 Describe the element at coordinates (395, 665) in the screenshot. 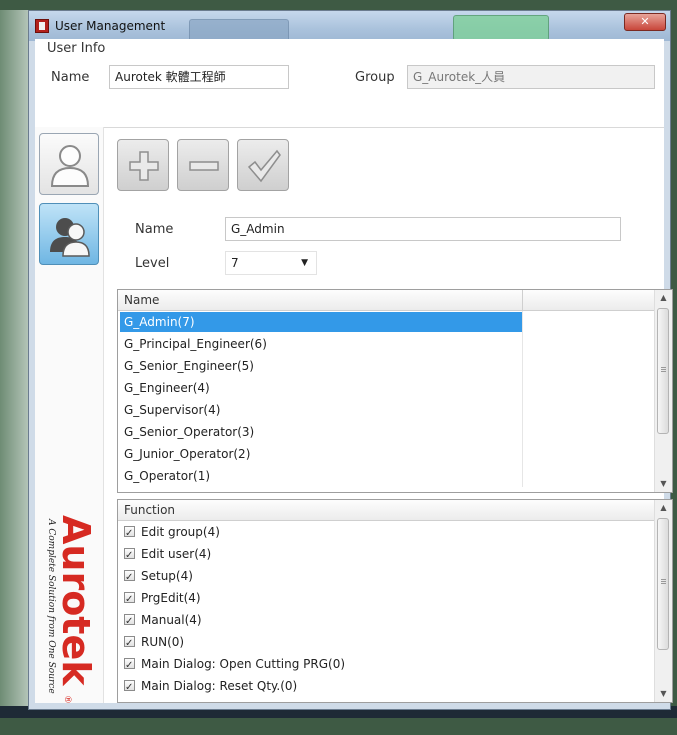

I see `function-row: Main Dialog: Open Cutting PRG(0)` at that location.